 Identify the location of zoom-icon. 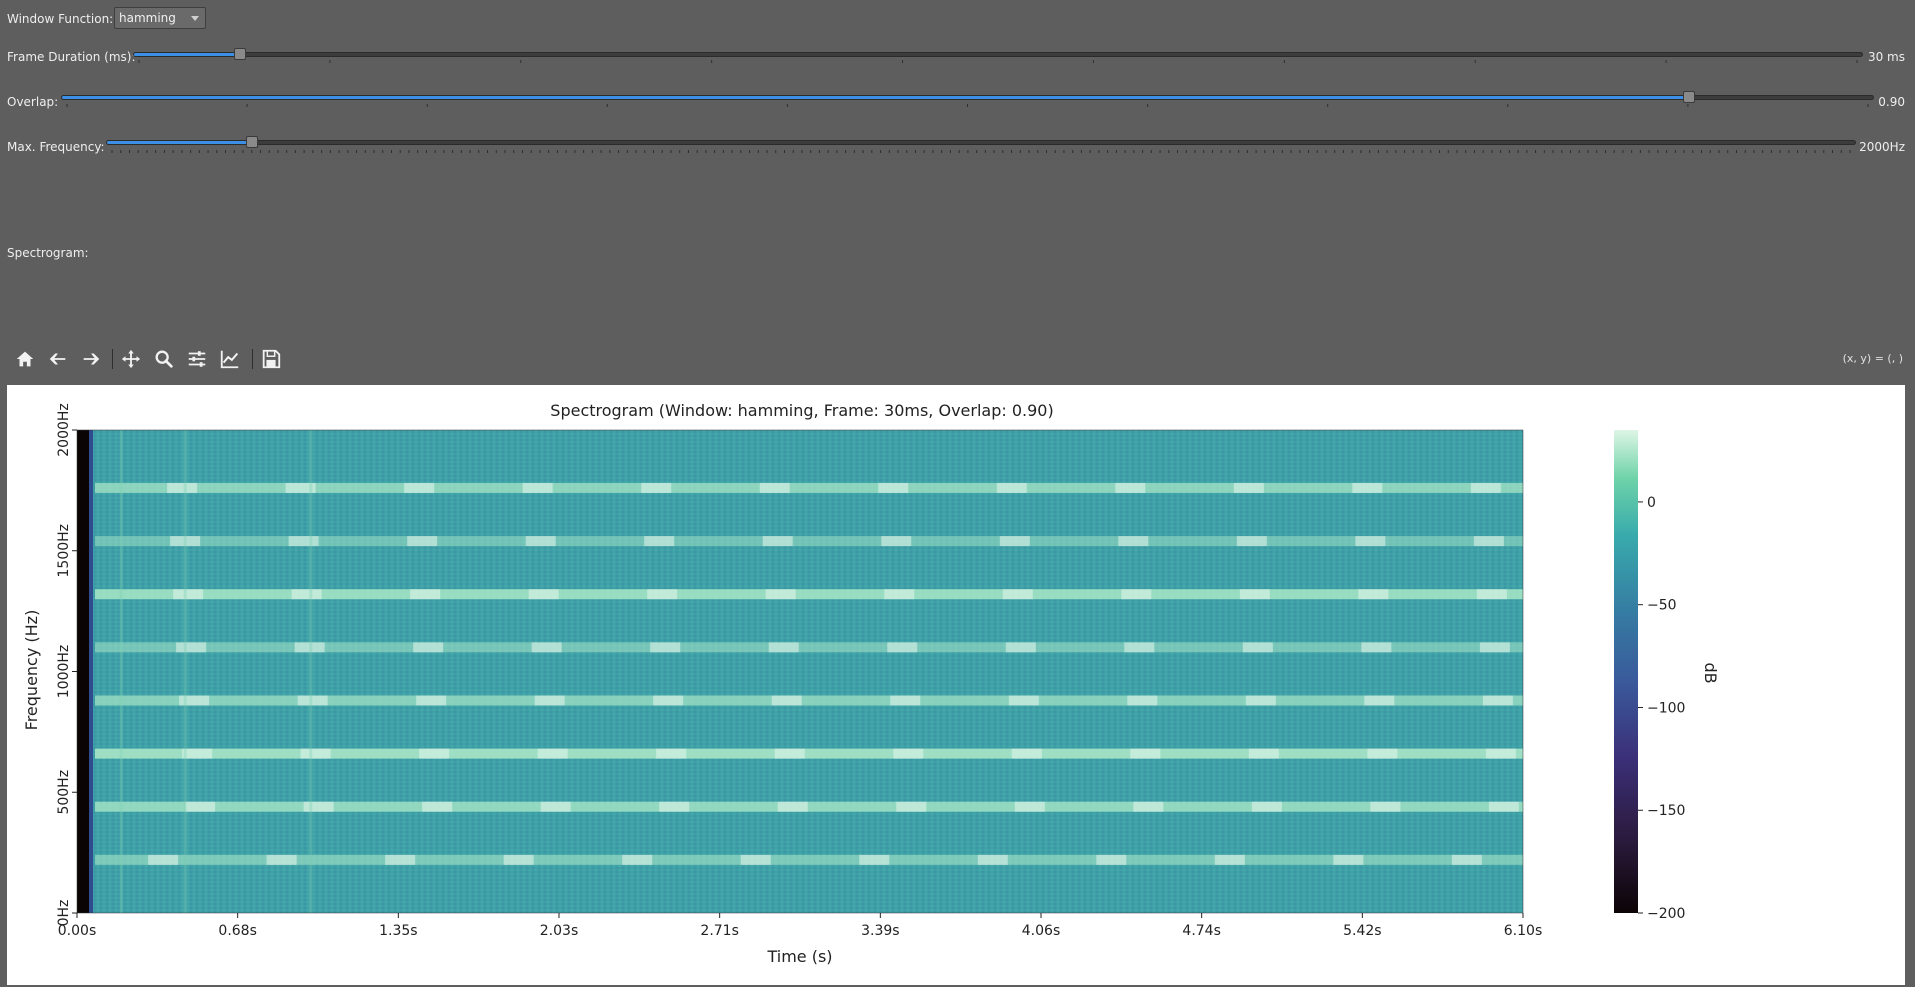
(164, 359).